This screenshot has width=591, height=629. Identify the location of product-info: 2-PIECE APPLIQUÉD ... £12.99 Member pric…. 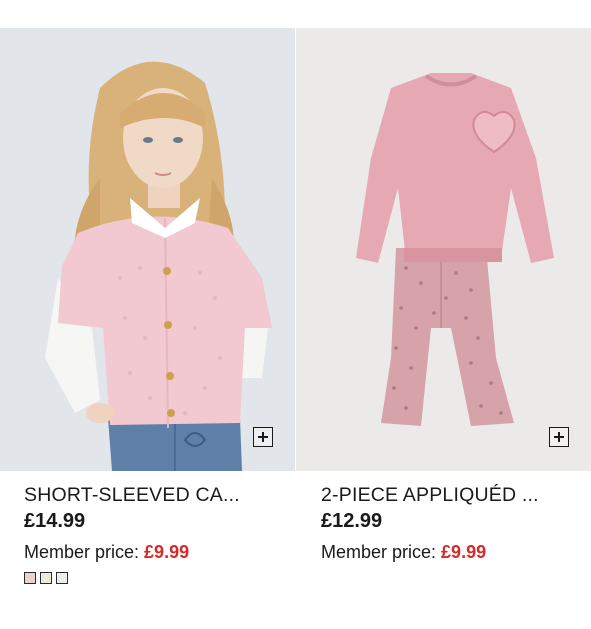
(443, 517).